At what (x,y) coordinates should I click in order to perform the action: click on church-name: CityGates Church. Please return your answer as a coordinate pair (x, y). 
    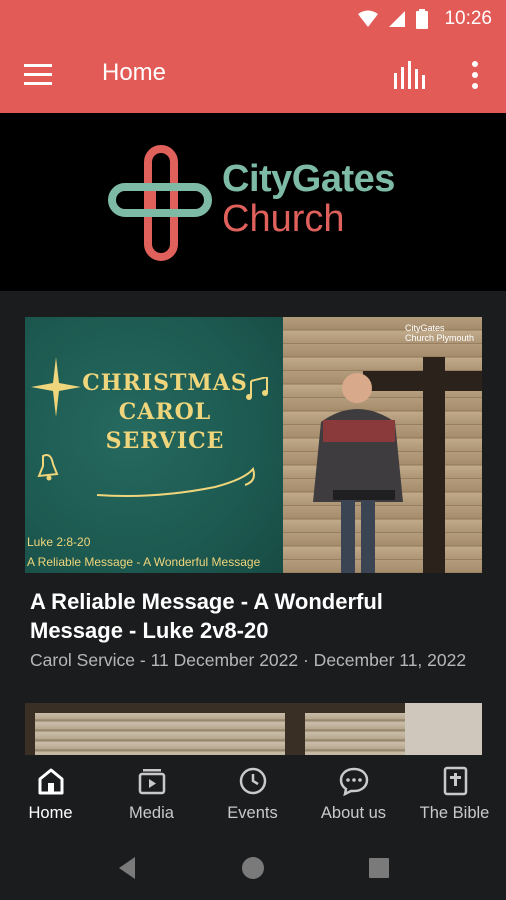
    Looking at the image, I should click on (308, 199).